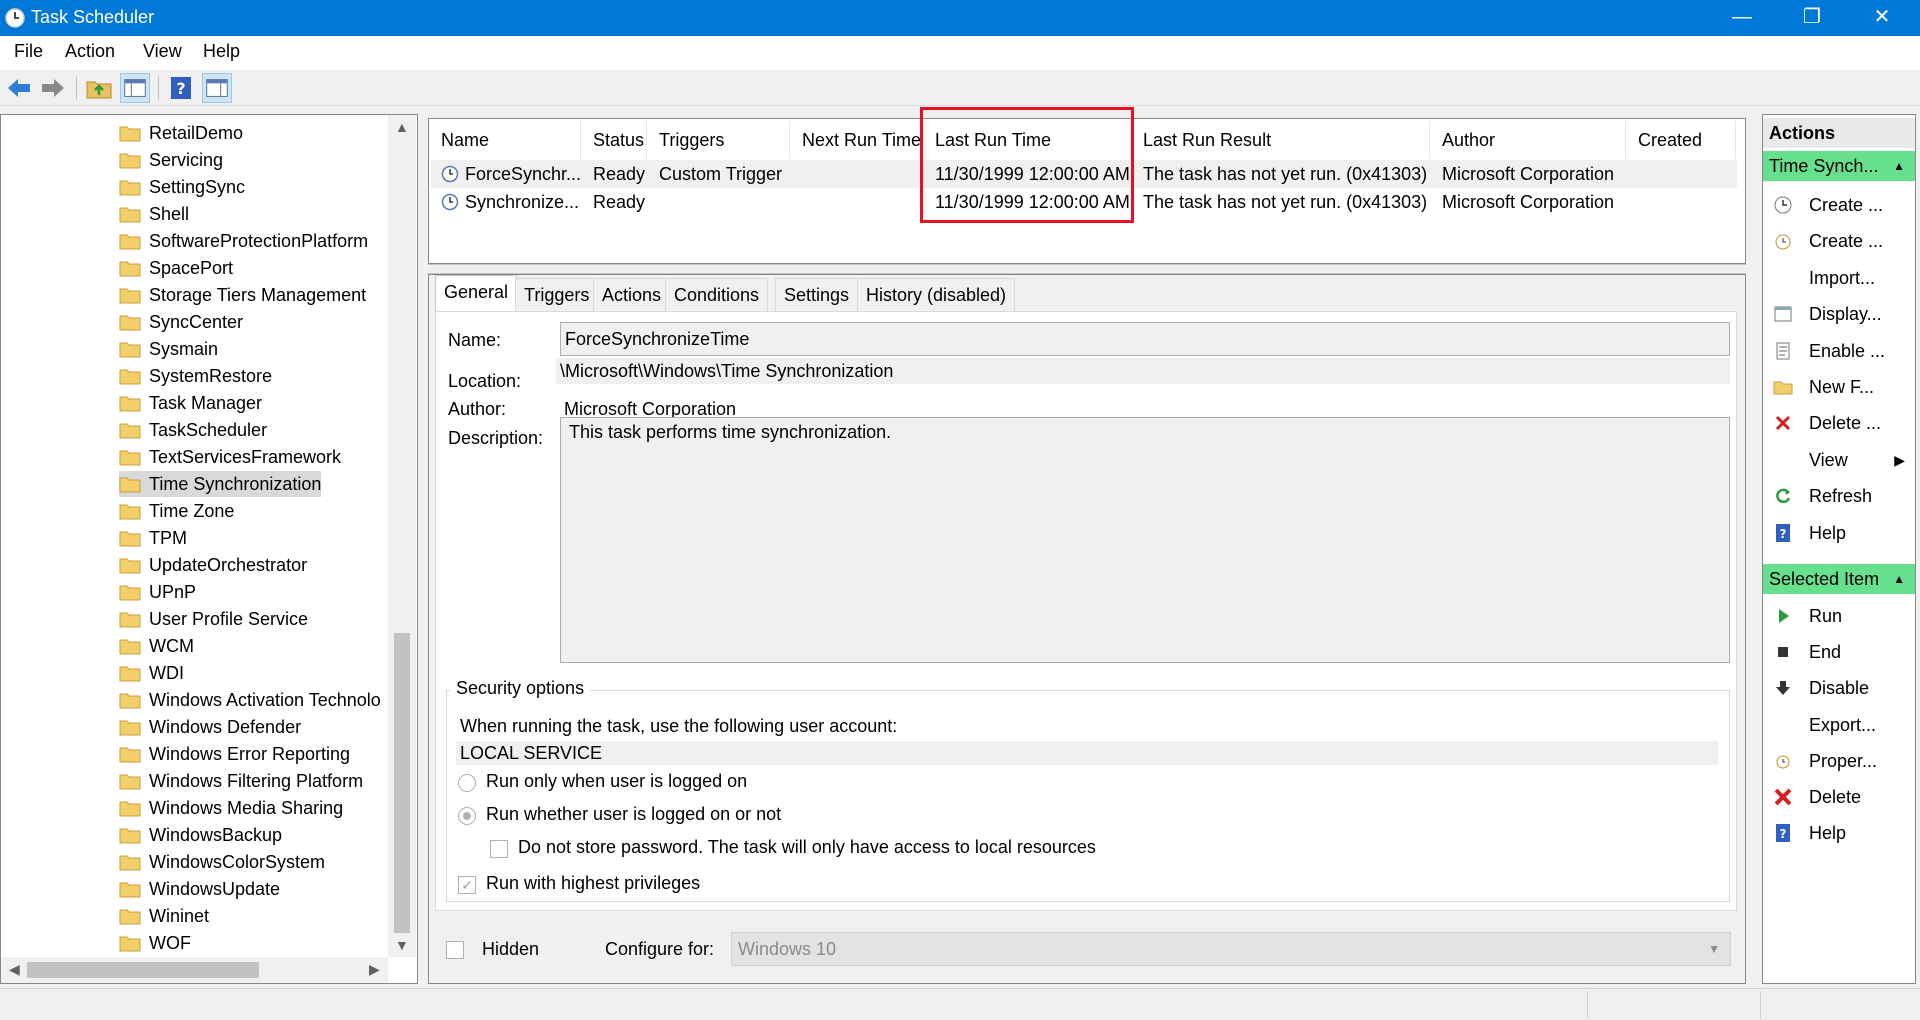 The image size is (1920, 1020). I want to click on actions-group-time-synch: Time Synch... ▲, so click(1839, 166).